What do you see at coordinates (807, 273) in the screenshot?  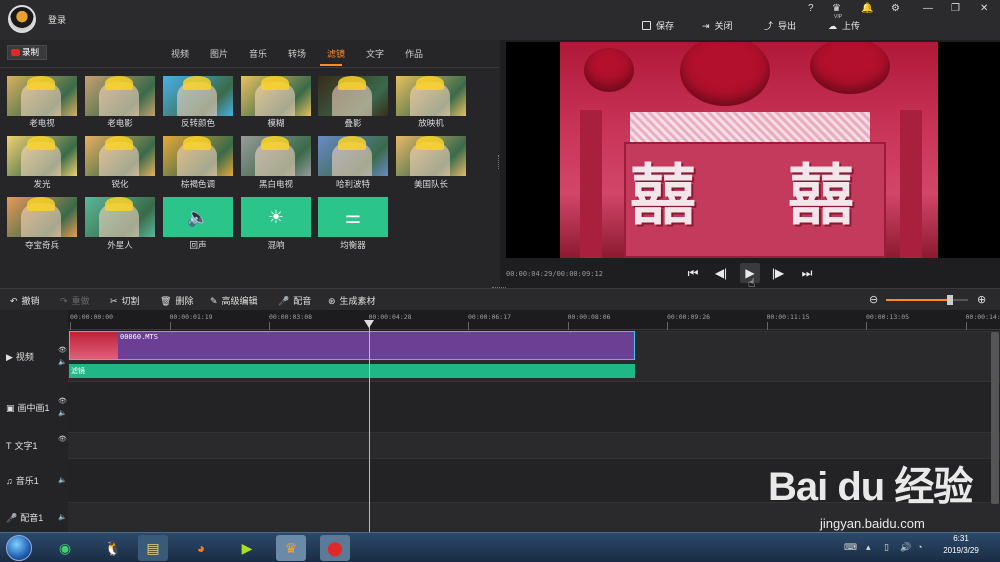 I see `skip-end-button: ⏭` at bounding box center [807, 273].